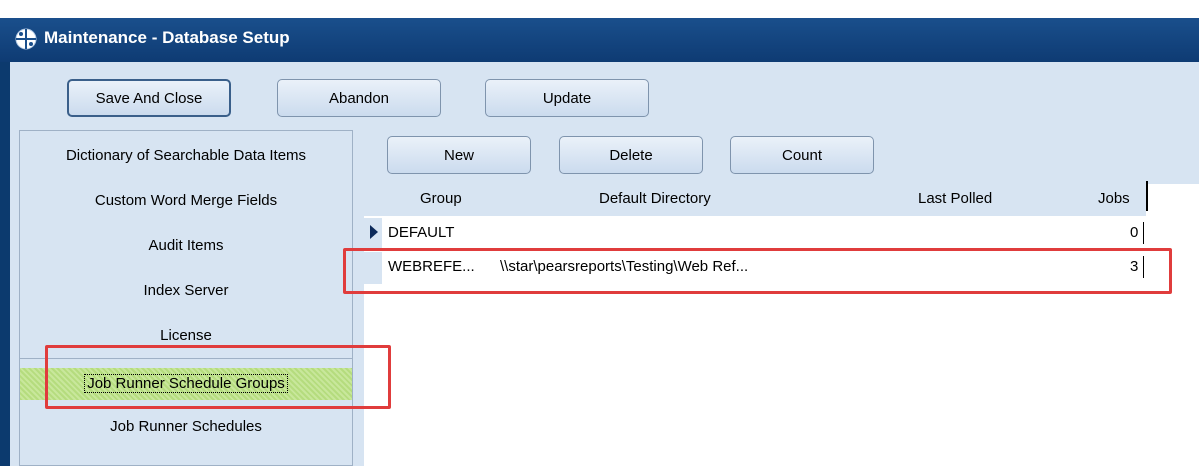  Describe the element at coordinates (955, 198) in the screenshot. I see `column-header-last-polled: Last Polled` at that location.